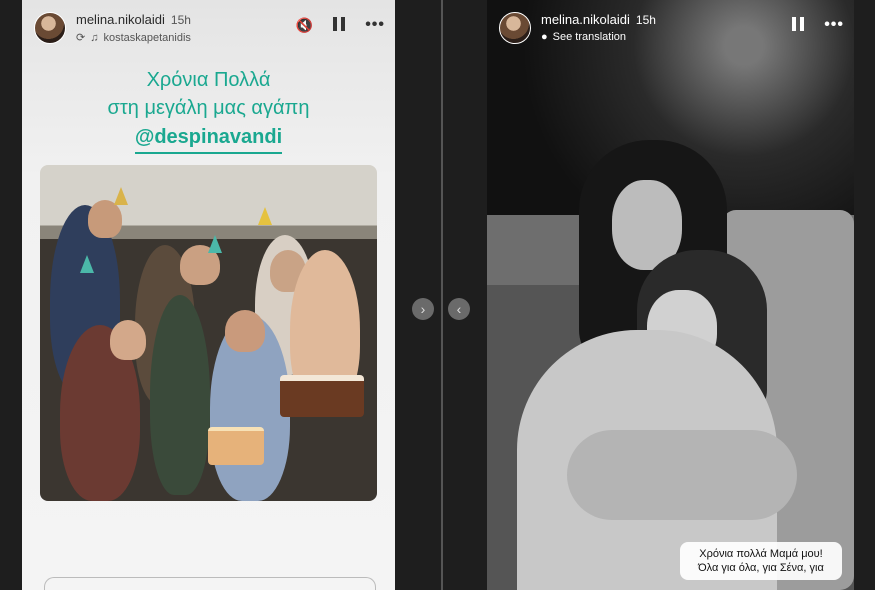  I want to click on caption-line-2: στη μεγάλη μας αγάπη, so click(208, 108).